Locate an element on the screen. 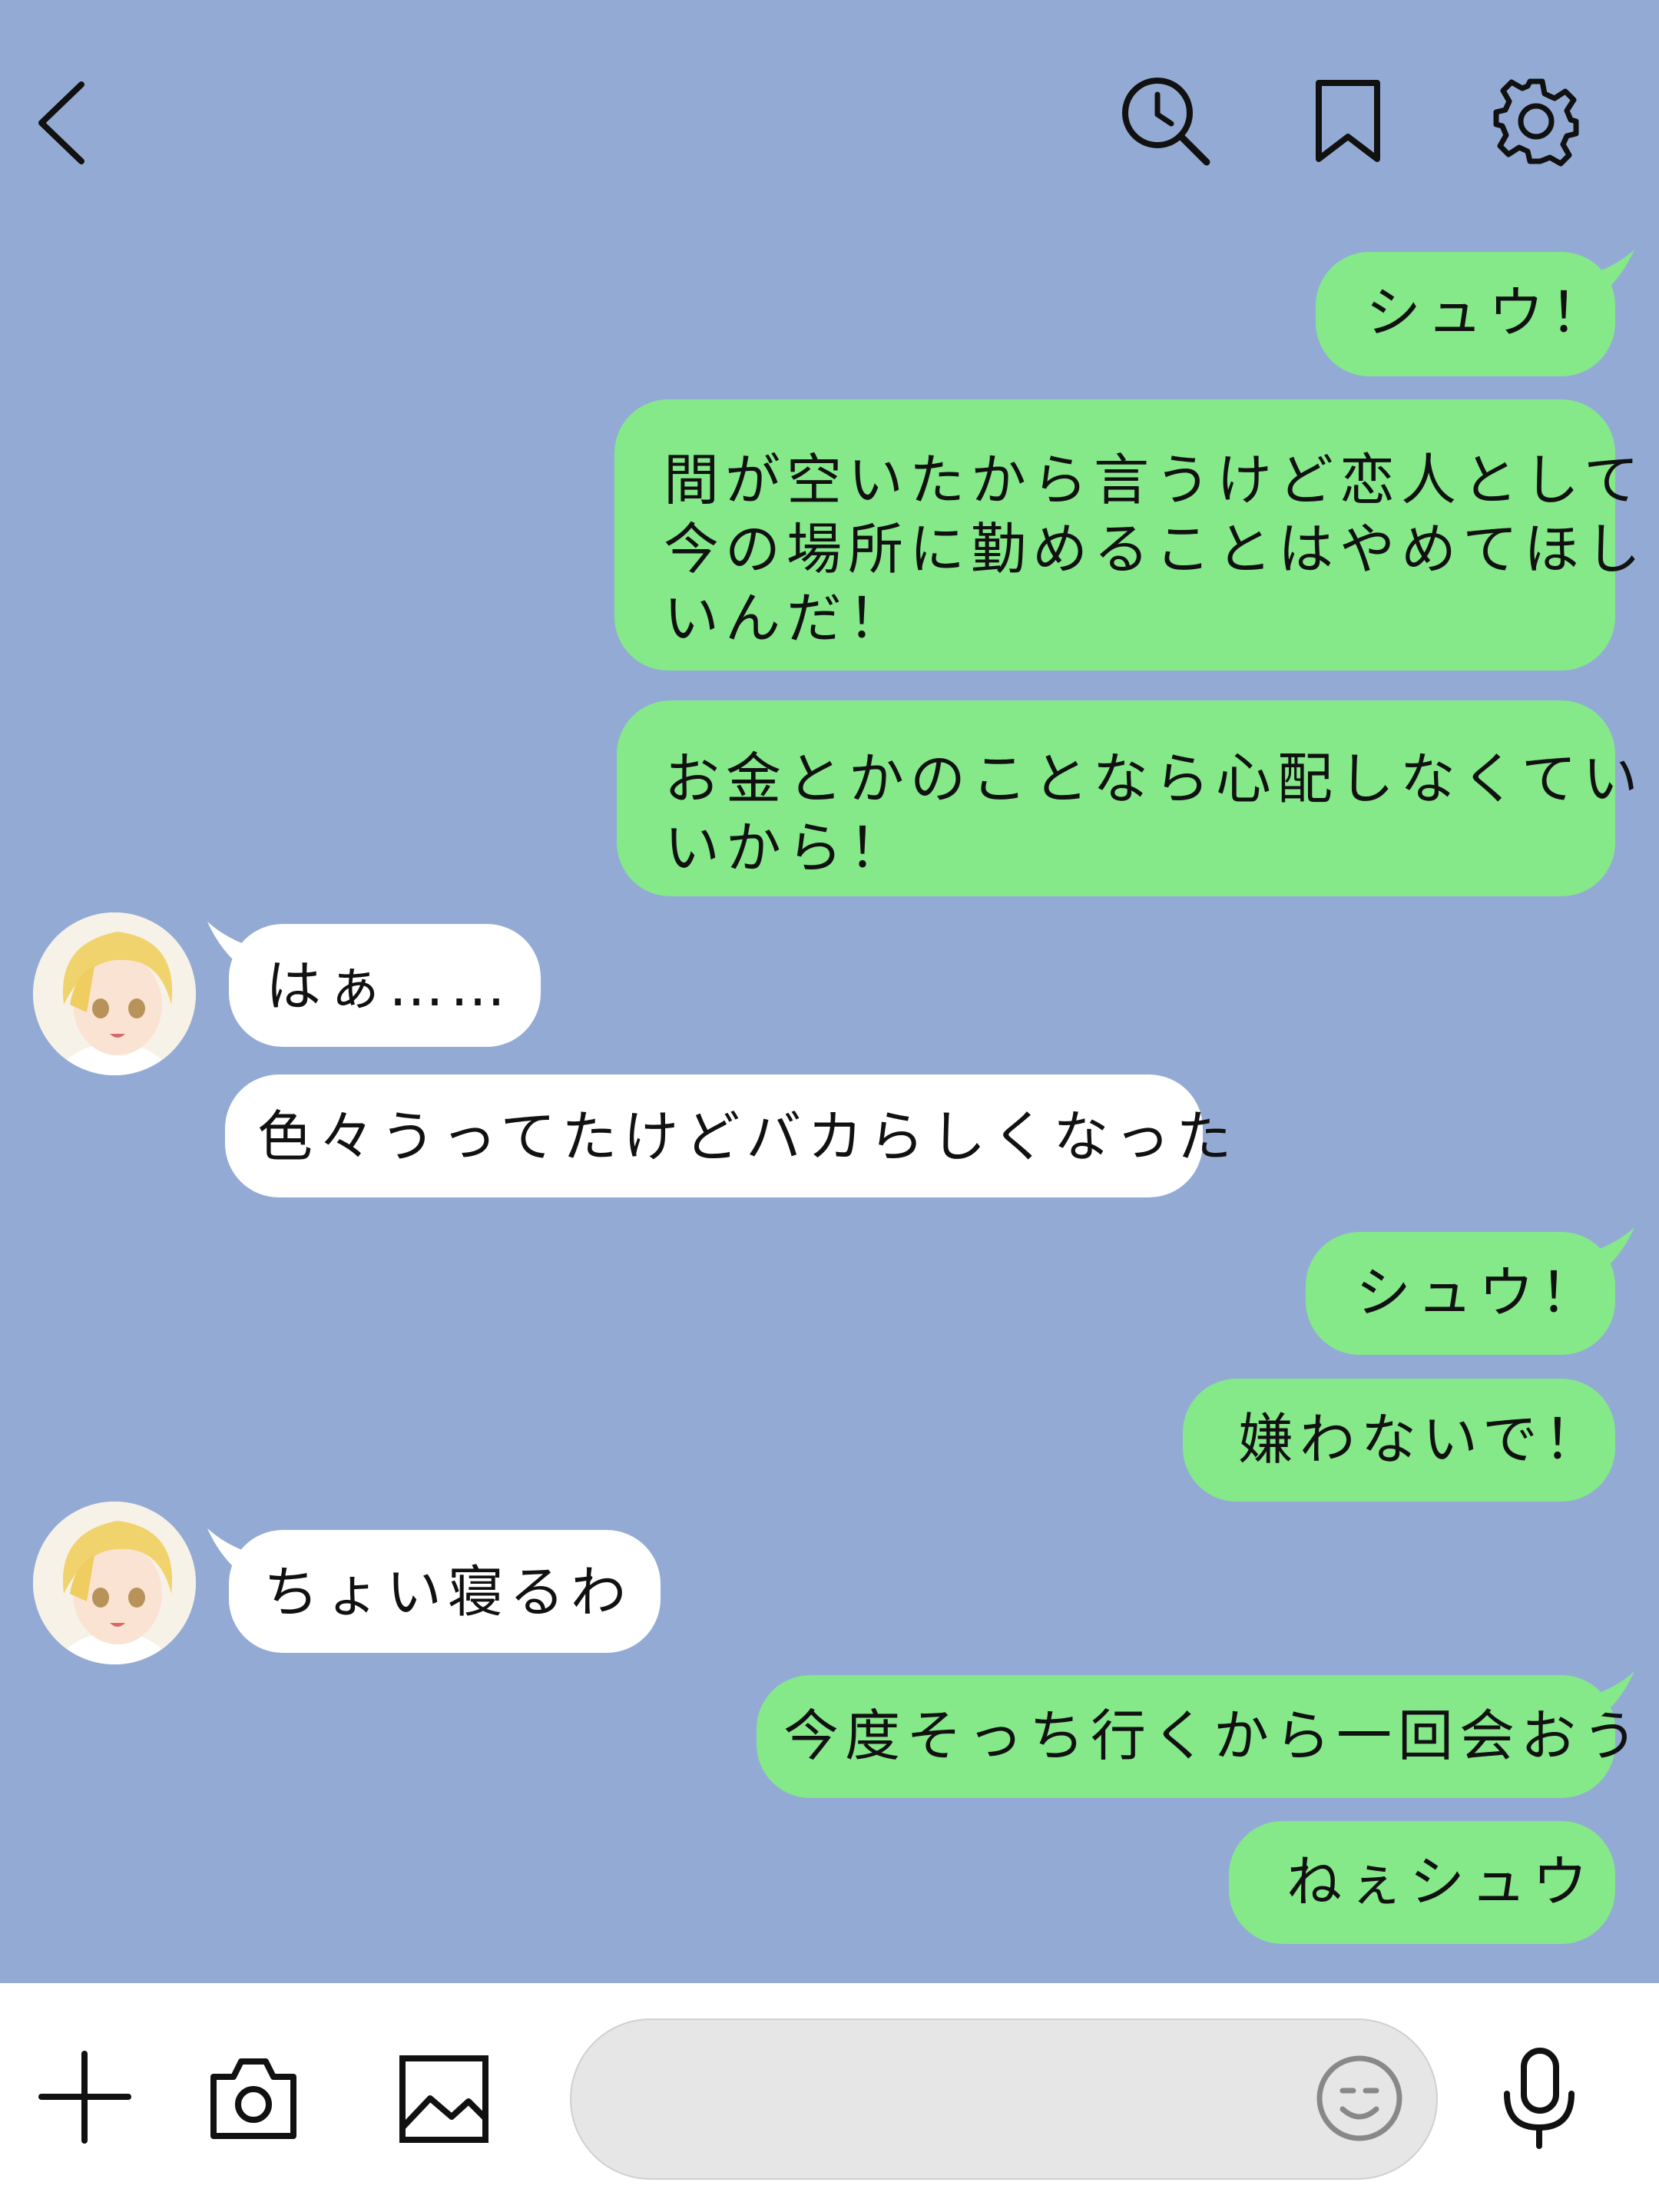  message-line: 今の場所に勤めることはやめてほし is located at coordinates (1156, 549).